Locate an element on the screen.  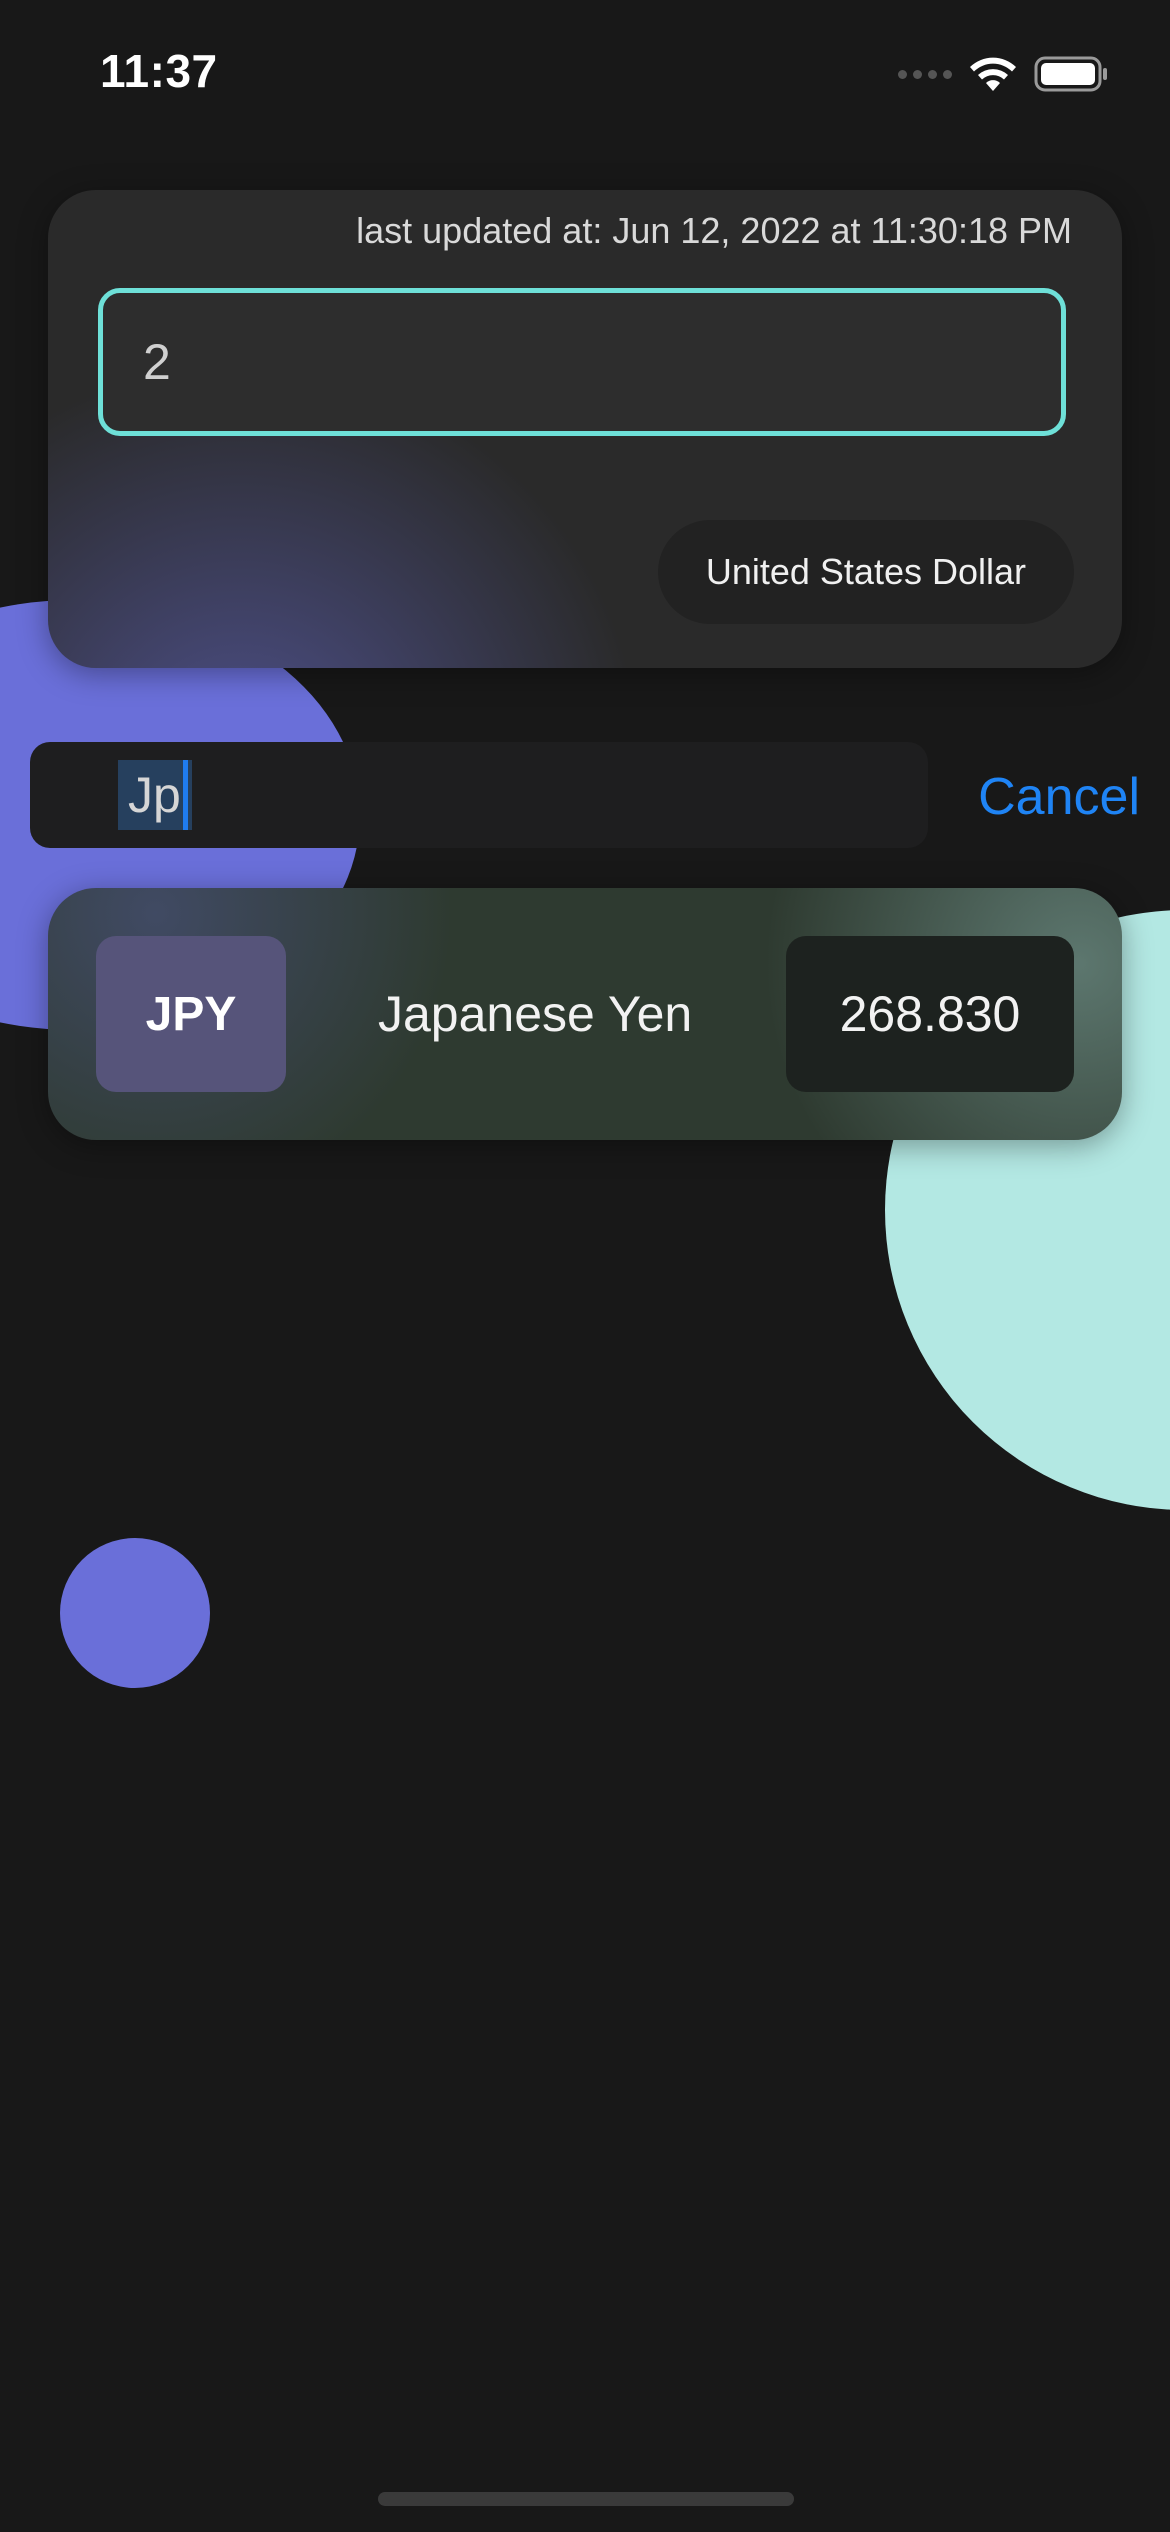
currency-result-row: JPY Japanese Yen 268.830 is located at coordinates (585, 1014).